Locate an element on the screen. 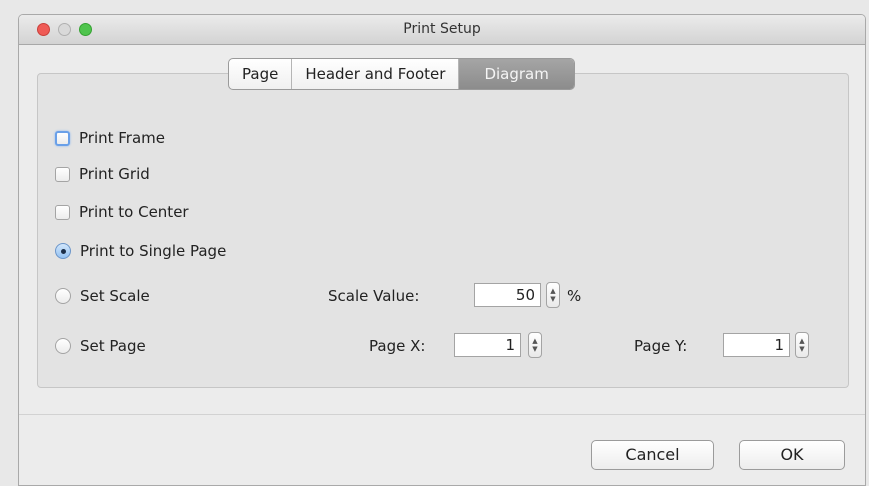 The height and width of the screenshot is (486, 869). page-y-stepper: ▲ ▼ is located at coordinates (802, 345).